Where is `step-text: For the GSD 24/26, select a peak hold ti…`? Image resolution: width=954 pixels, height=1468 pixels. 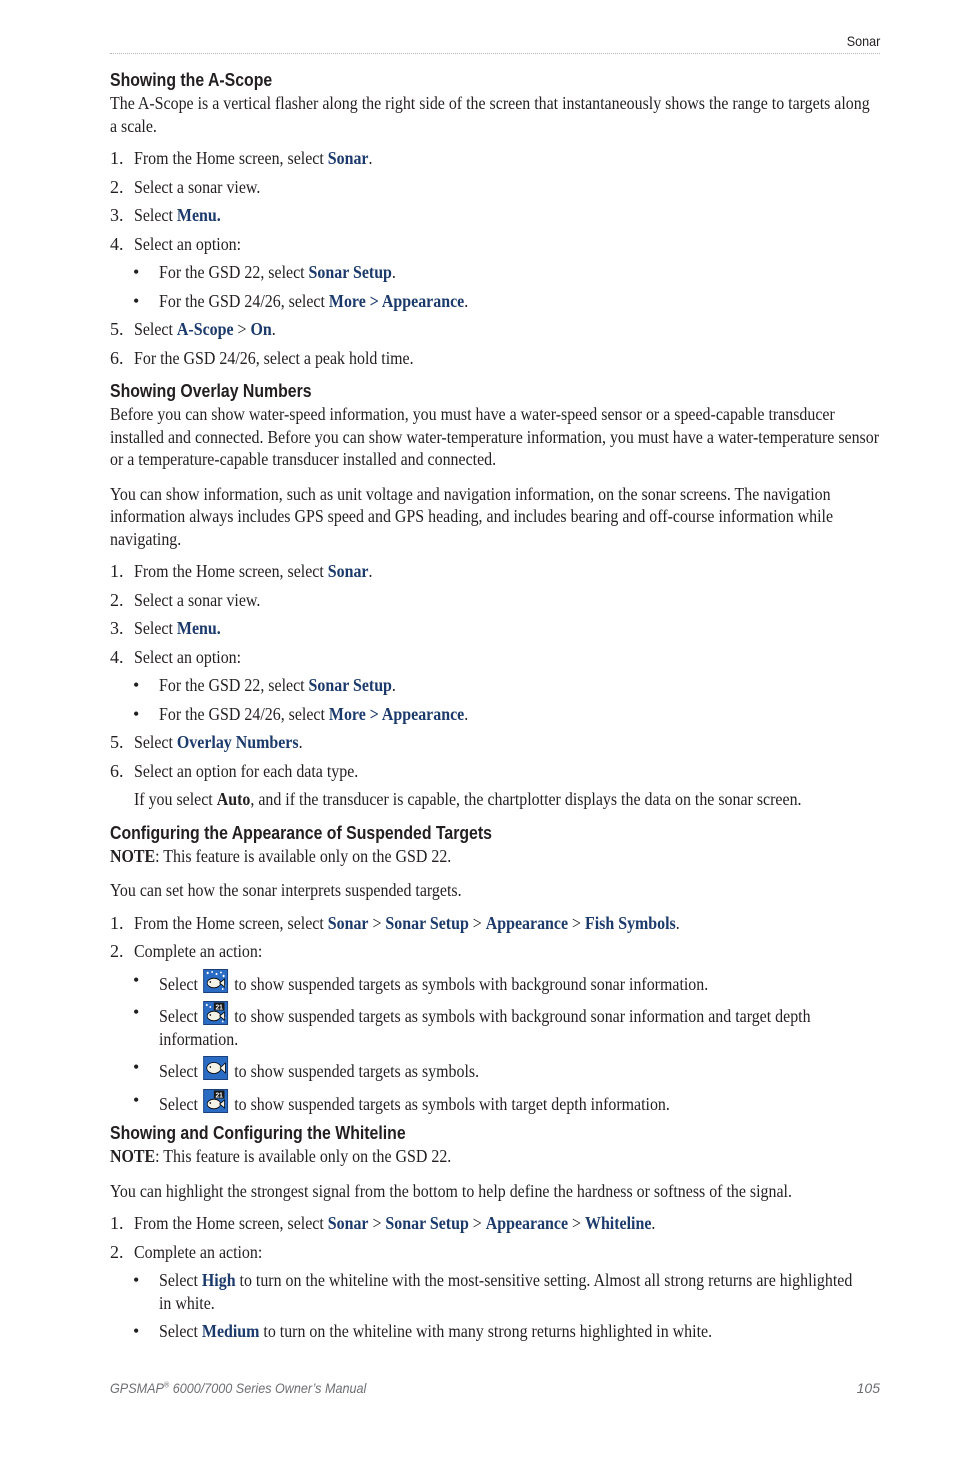 step-text: For the GSD 24/26, select a peak hold ti… is located at coordinates (274, 357).